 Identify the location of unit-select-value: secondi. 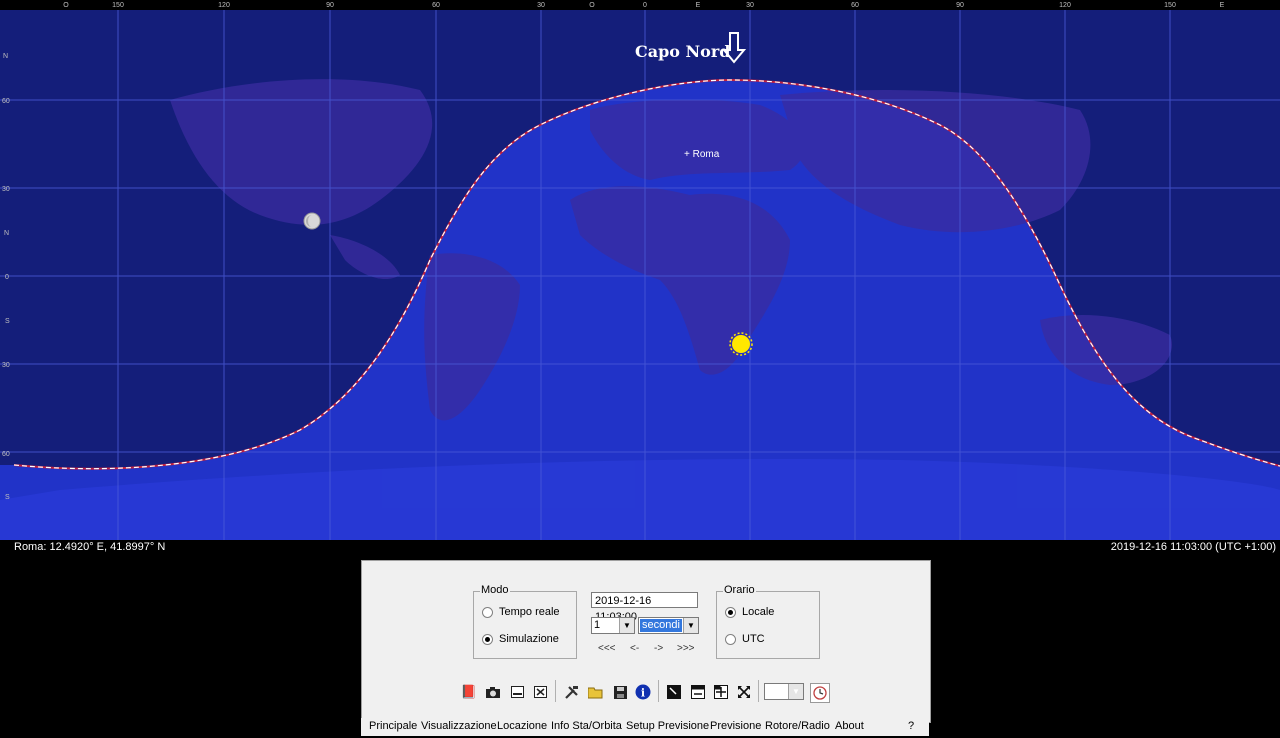
(661, 625).